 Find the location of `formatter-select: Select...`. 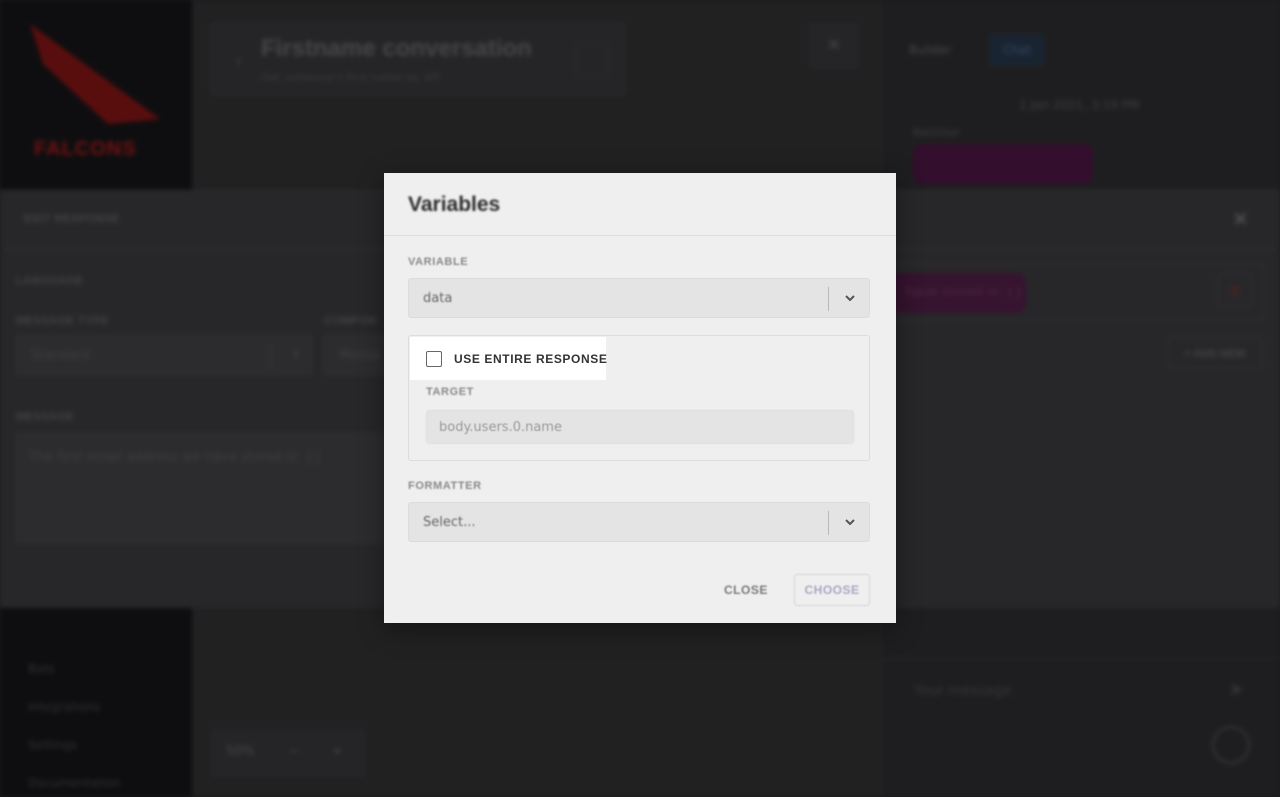

formatter-select: Select... is located at coordinates (639, 522).